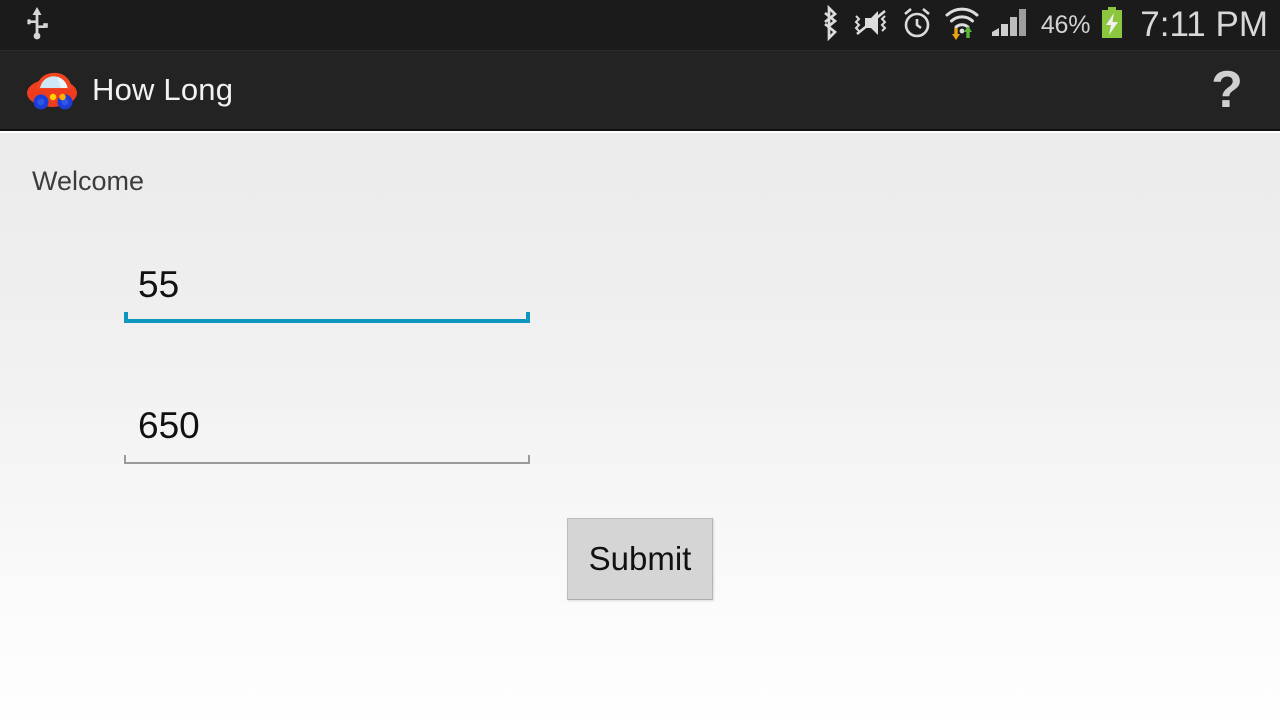 This screenshot has height=720, width=1280. What do you see at coordinates (640, 559) in the screenshot?
I see `submit-button: Submit` at bounding box center [640, 559].